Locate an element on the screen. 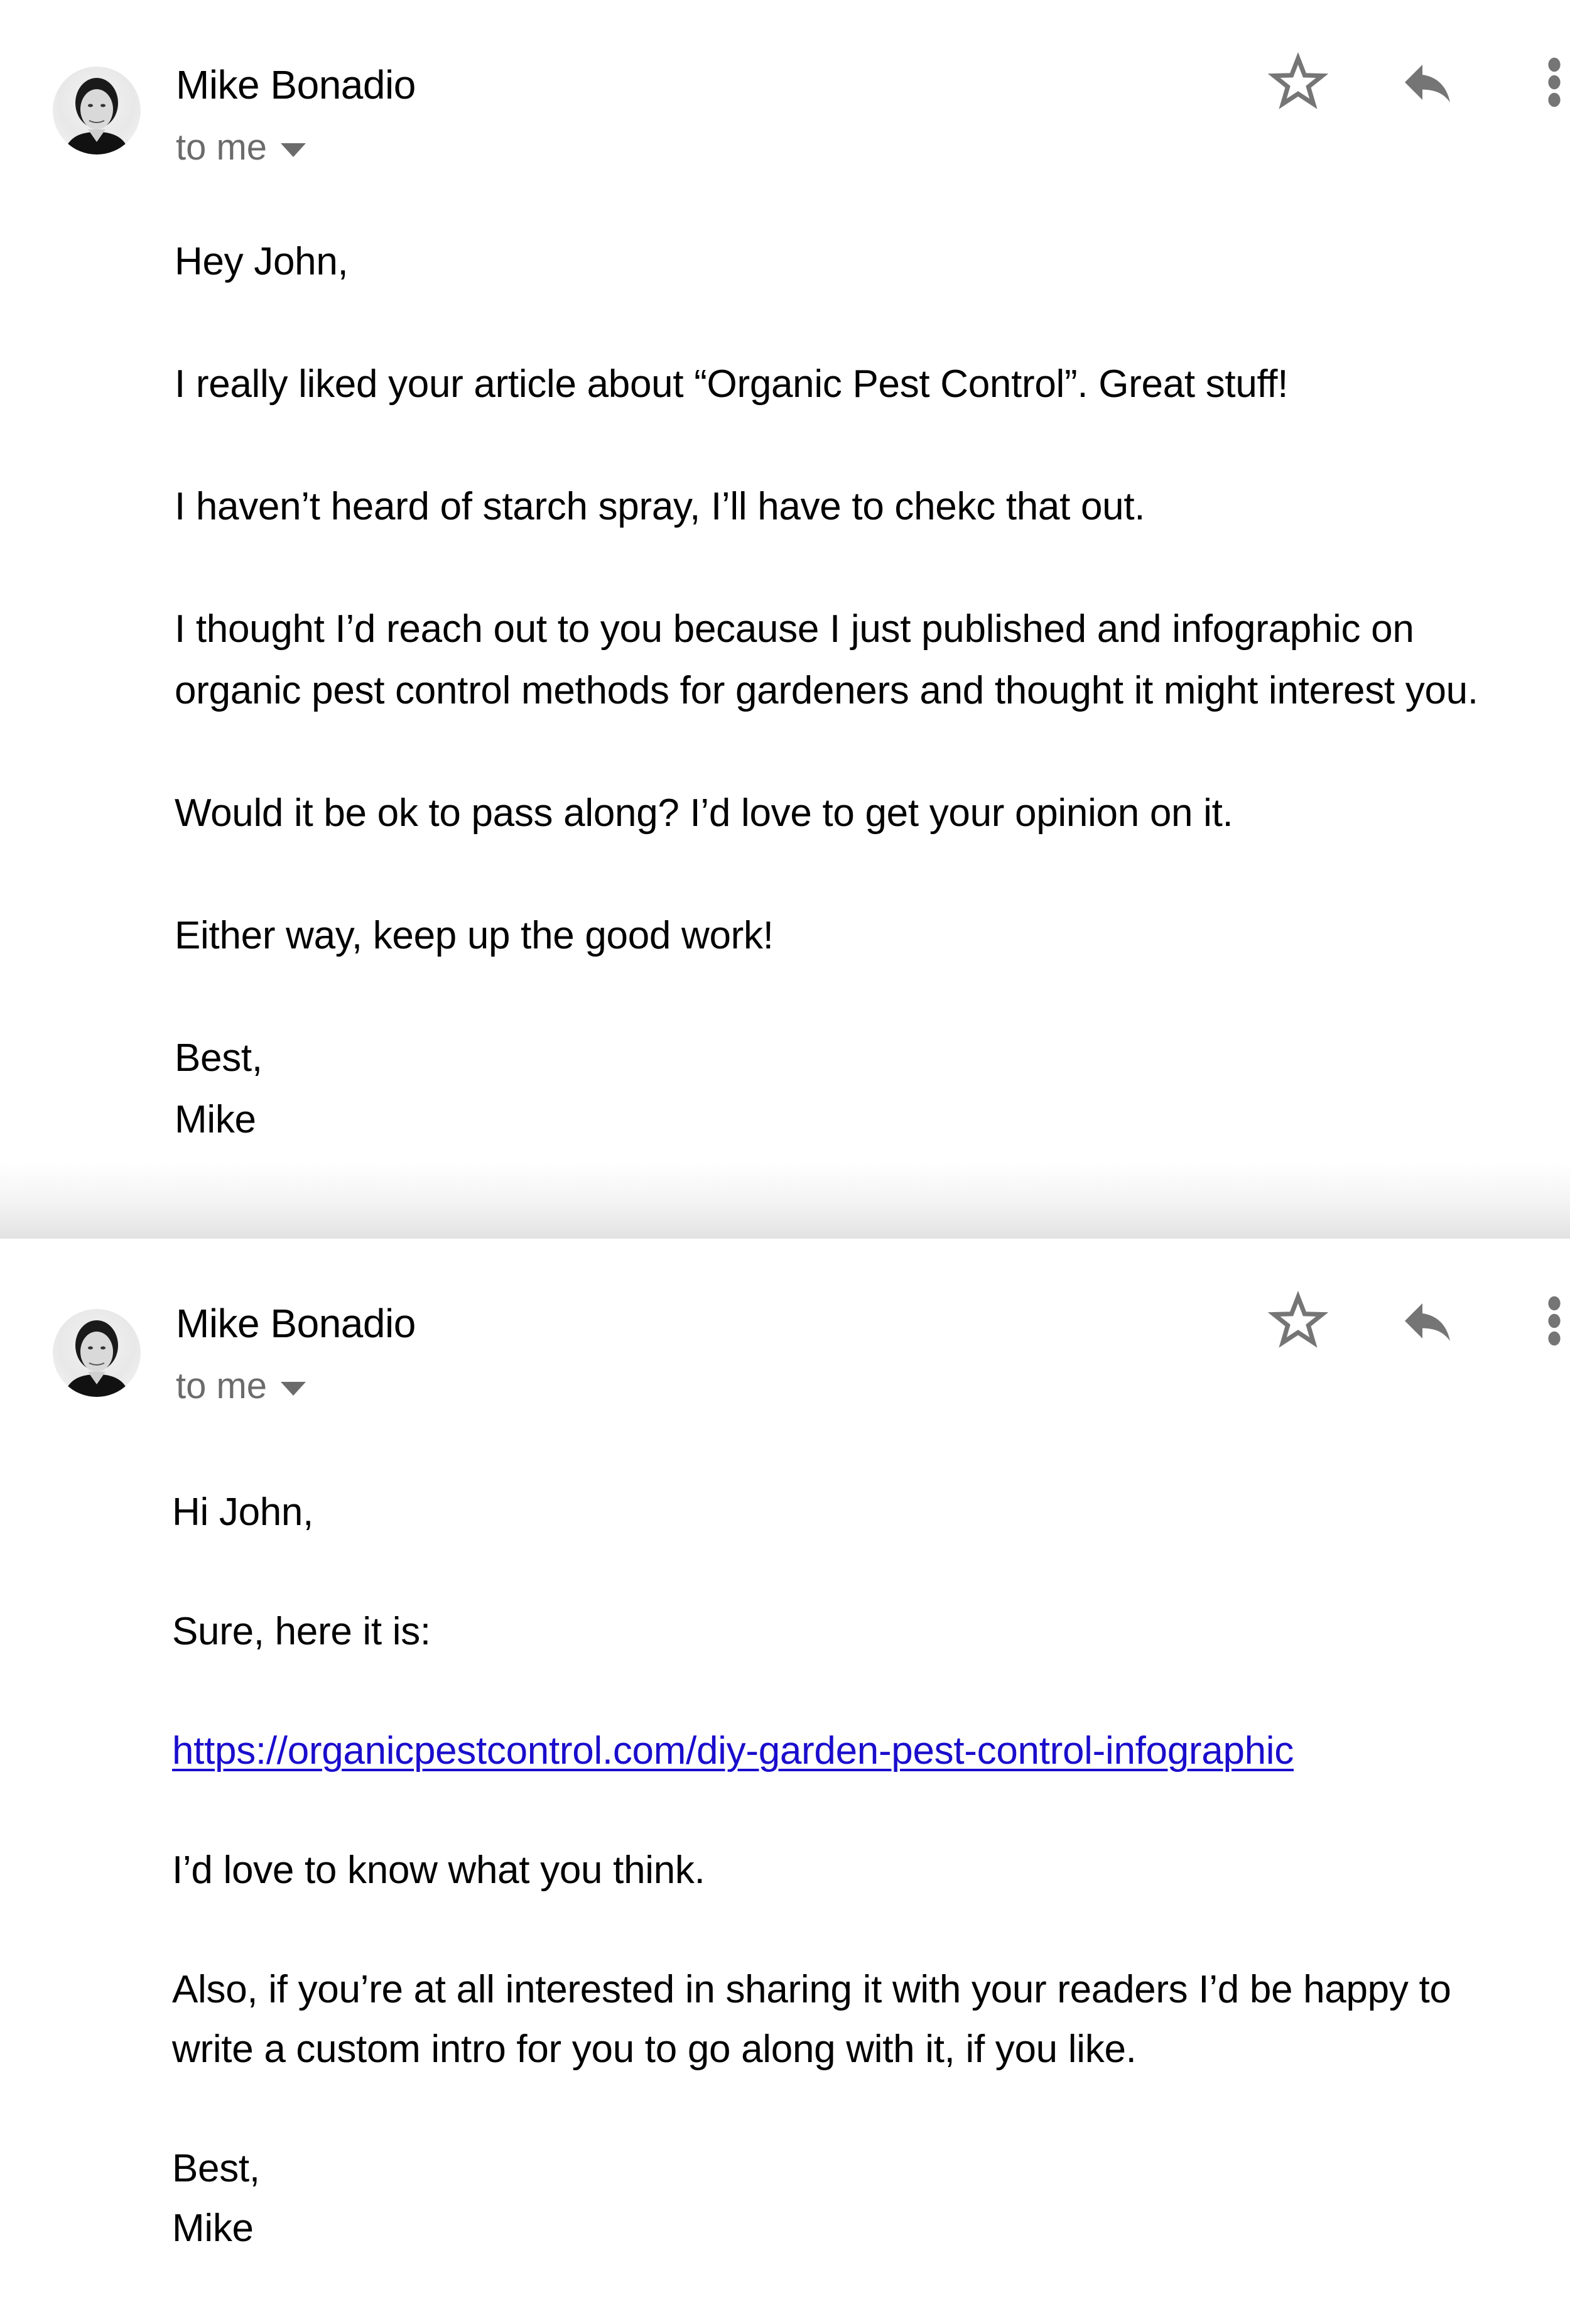  body-paragraph: I’d love to know what you think. is located at coordinates (438, 1870).